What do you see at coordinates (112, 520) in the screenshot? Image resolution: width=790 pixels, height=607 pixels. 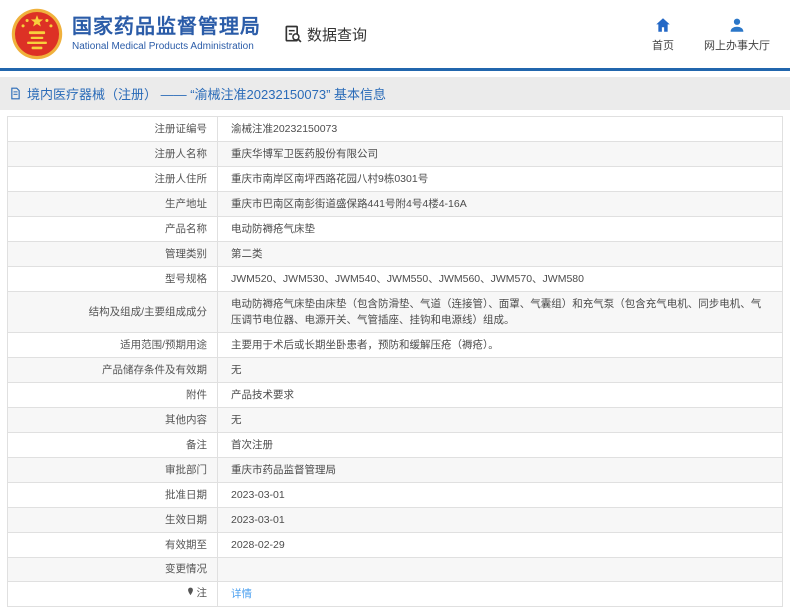 I see `row-label: 生效日期` at bounding box center [112, 520].